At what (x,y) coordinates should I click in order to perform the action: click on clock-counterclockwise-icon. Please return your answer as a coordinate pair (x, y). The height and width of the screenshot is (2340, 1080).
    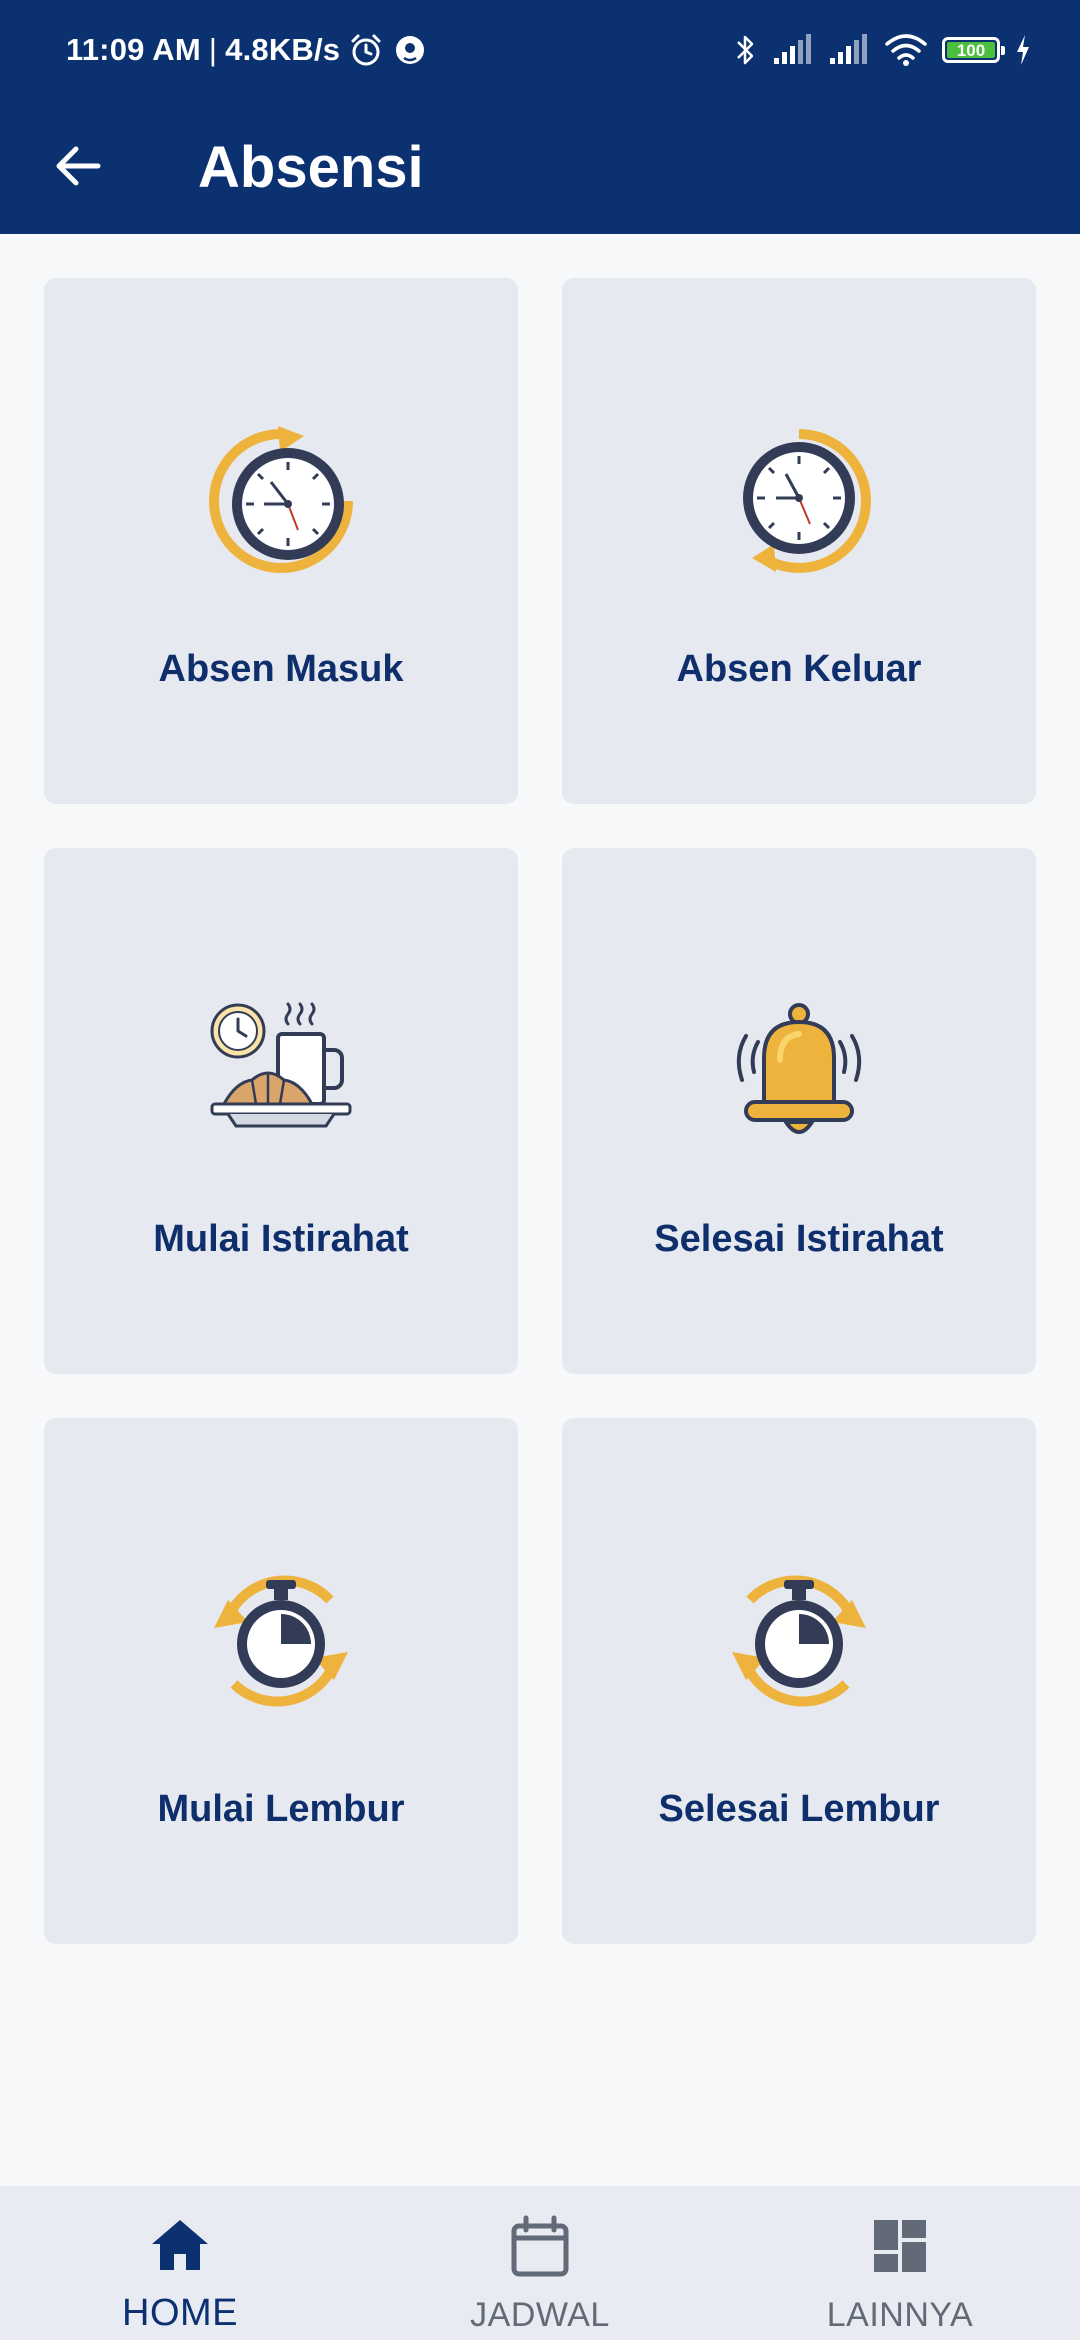
    Looking at the image, I should click on (807, 501).